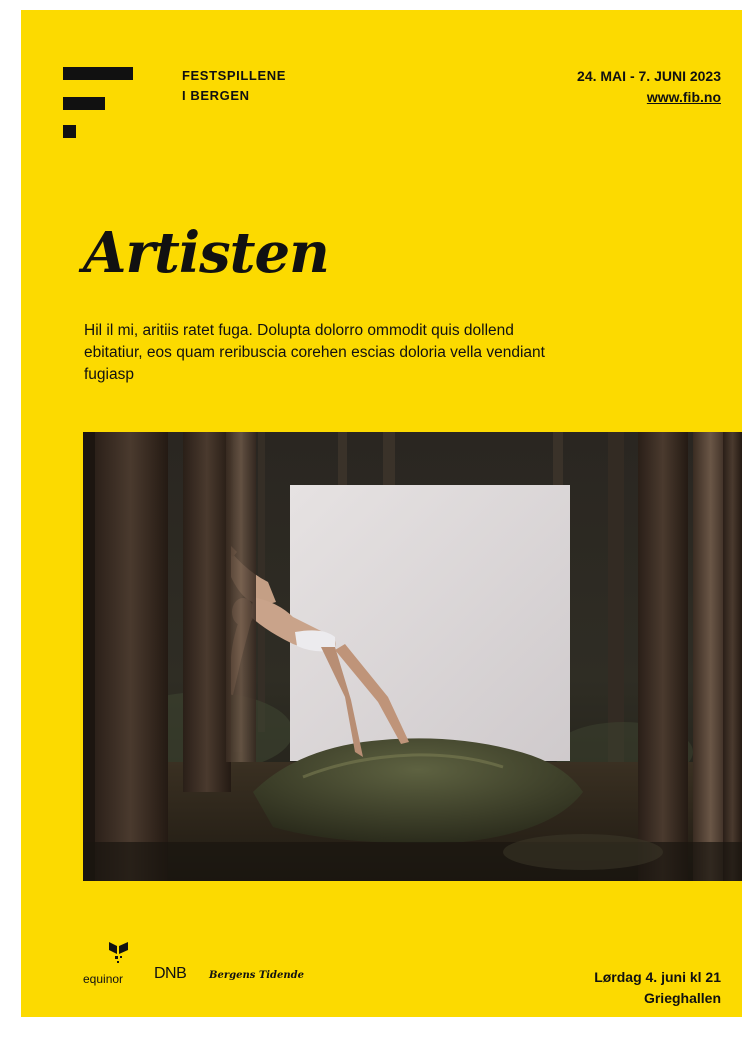 Image resolution: width=742 pixels, height=1046 pixels. Describe the element at coordinates (649, 76) in the screenshot. I see `festival-dates: 24. MAI - 7. JUNI 2023` at that location.